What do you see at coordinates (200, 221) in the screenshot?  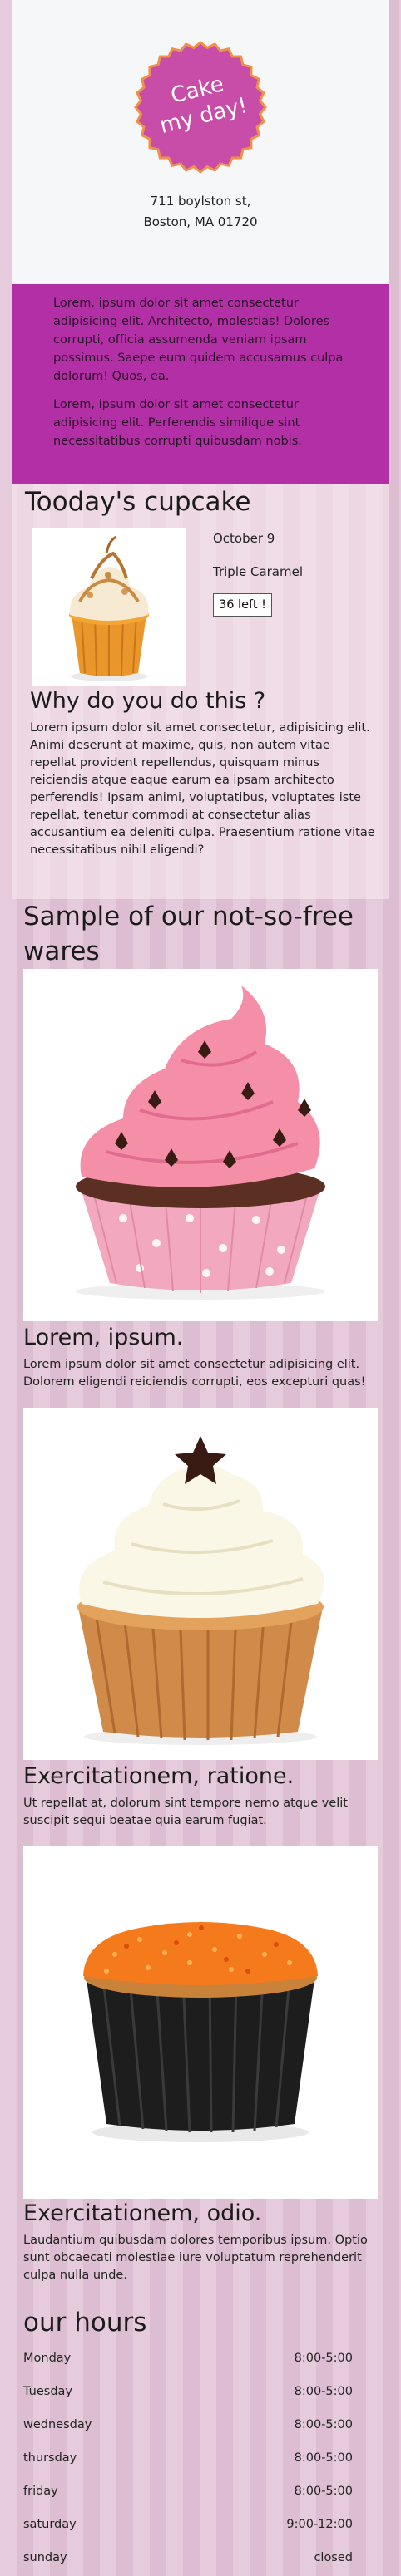 I see `address-line2: Boston, MA 01720` at bounding box center [200, 221].